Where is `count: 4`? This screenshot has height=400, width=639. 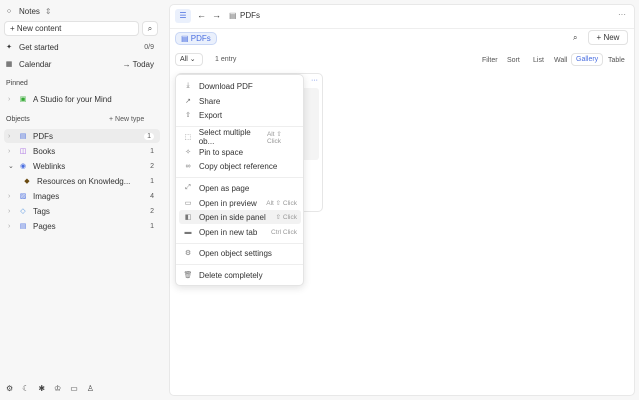 count: 4 is located at coordinates (152, 196).